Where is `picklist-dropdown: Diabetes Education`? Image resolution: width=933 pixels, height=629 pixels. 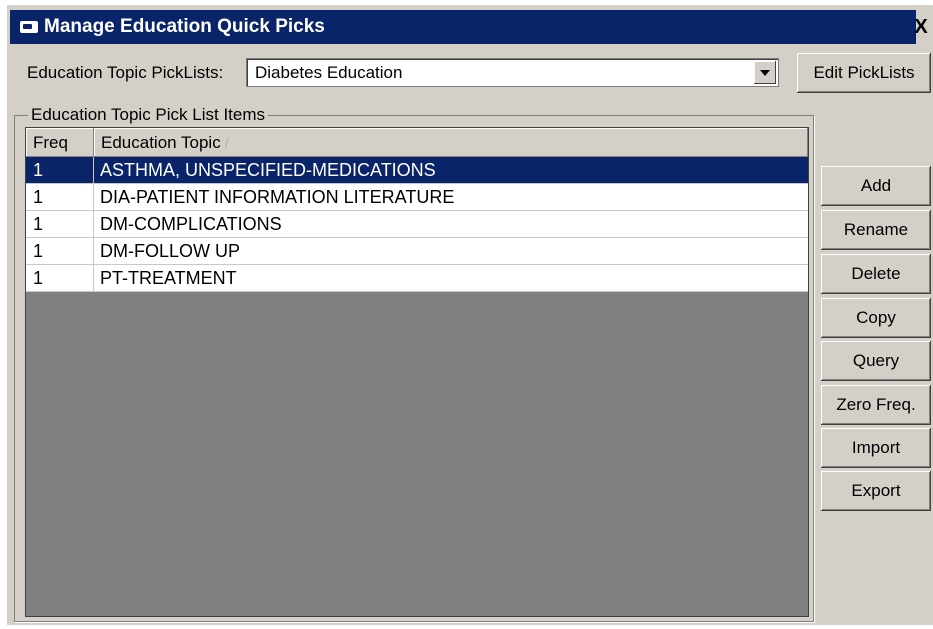
picklist-dropdown: Diabetes Education is located at coordinates (512, 72).